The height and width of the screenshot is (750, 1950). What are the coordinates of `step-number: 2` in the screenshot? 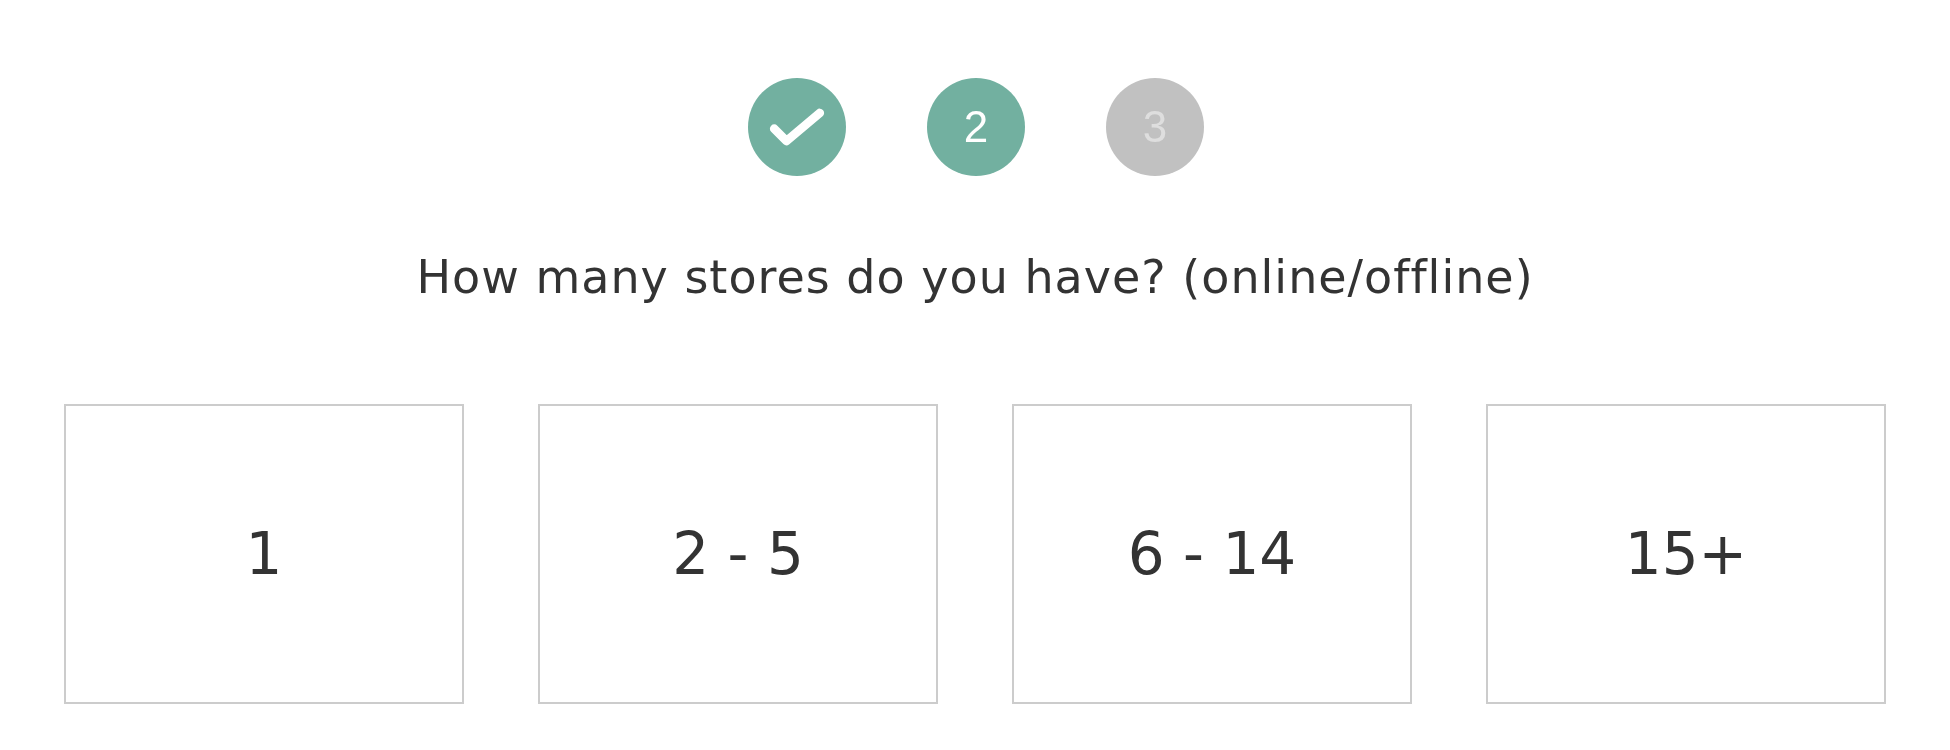 It's located at (976, 127).